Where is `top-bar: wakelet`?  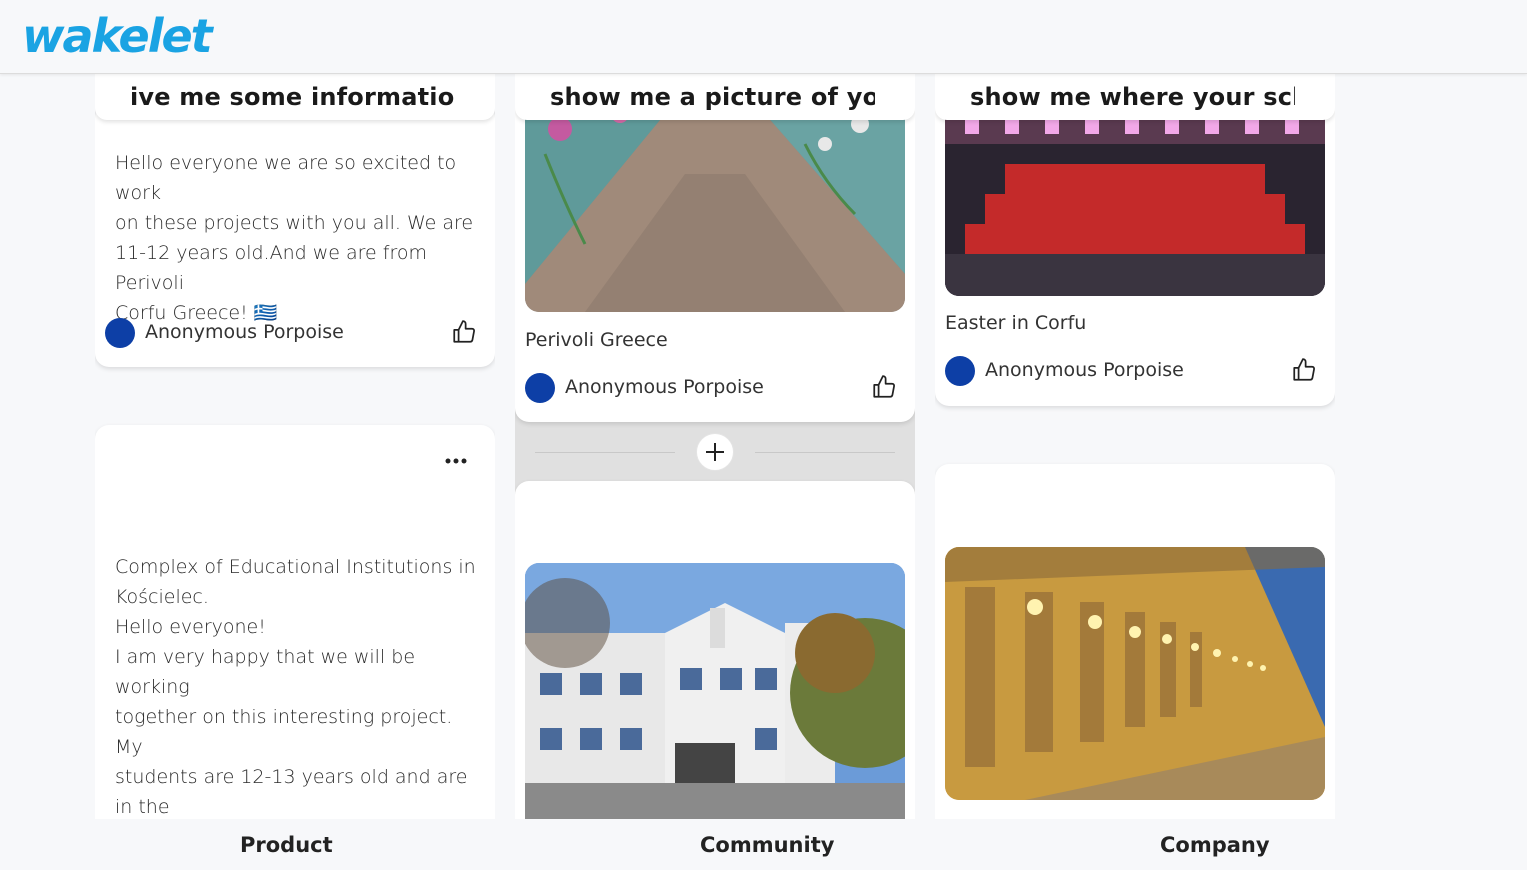 top-bar: wakelet is located at coordinates (763, 37).